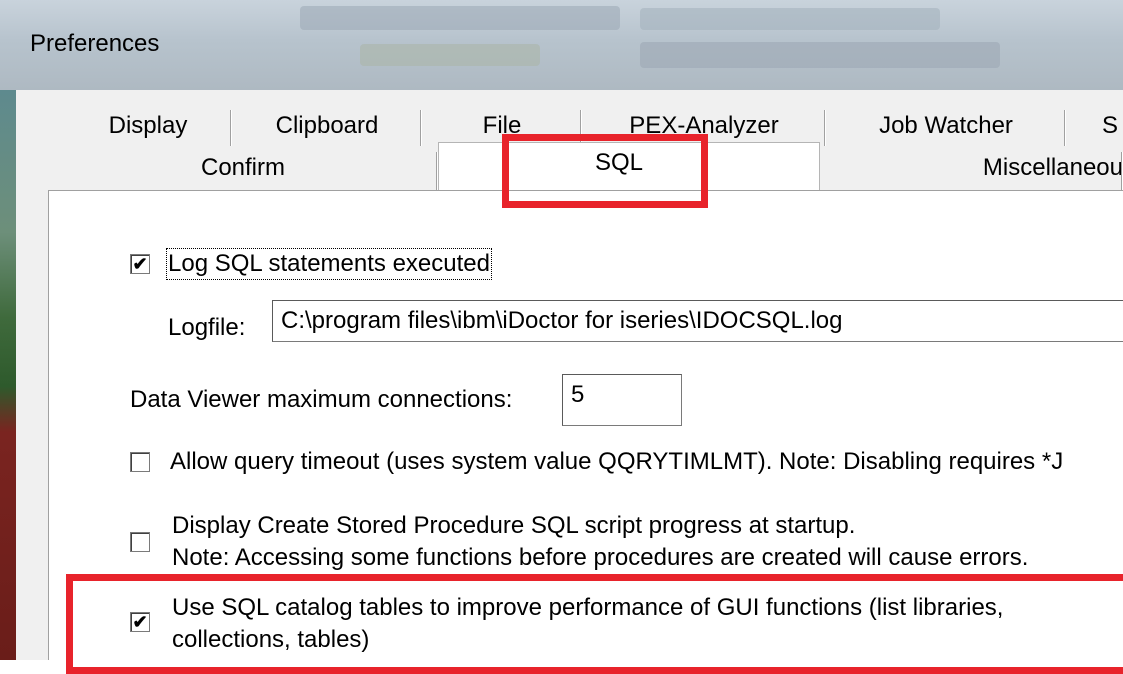 The image size is (1123, 674). Describe the element at coordinates (95, 43) in the screenshot. I see `window-title: Preferences` at that location.